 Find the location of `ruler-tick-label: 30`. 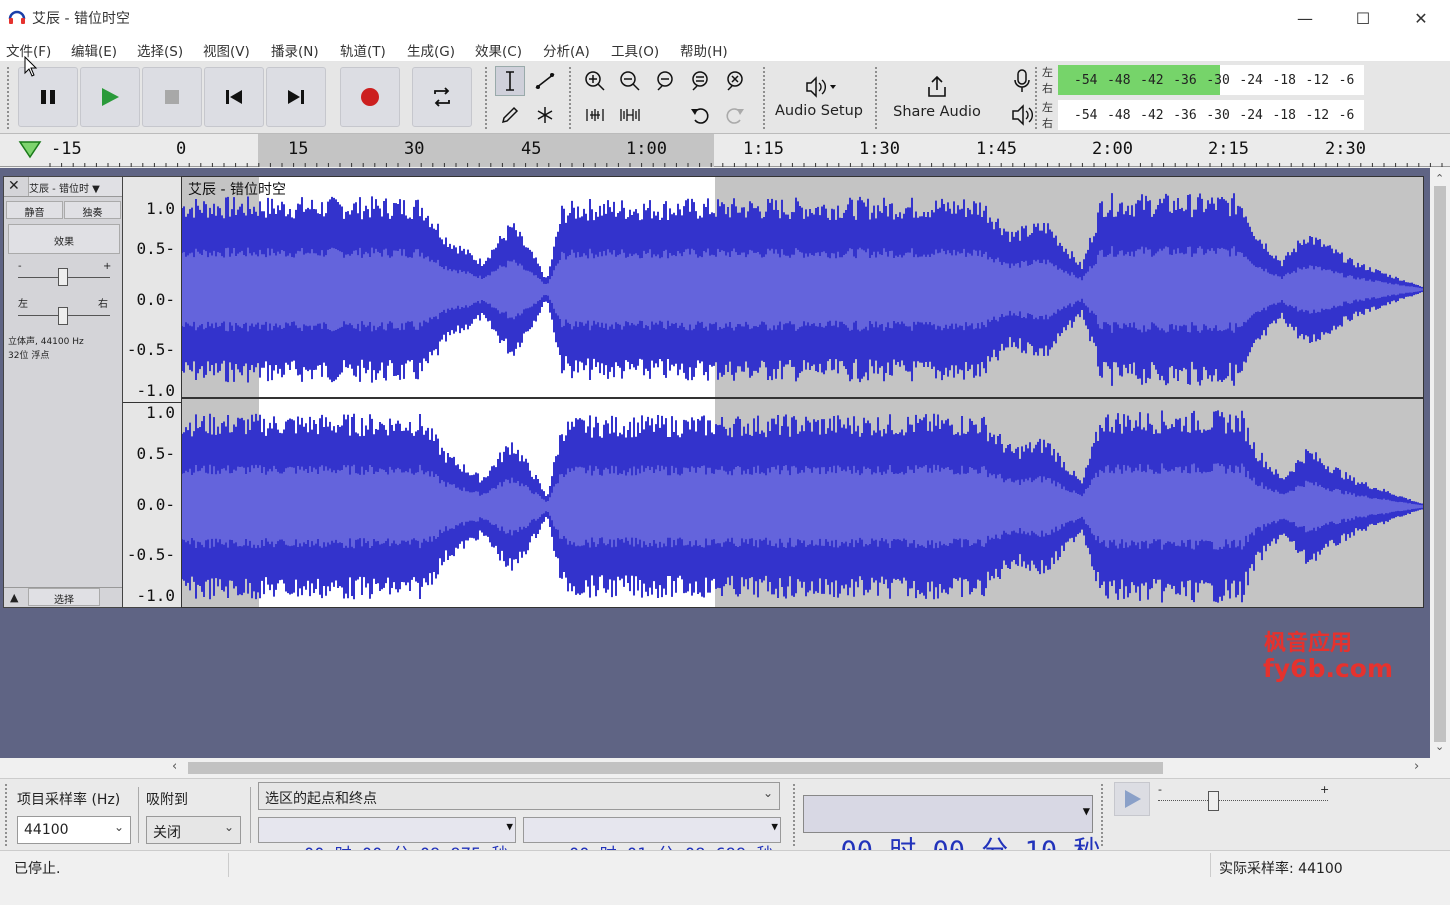

ruler-tick-label: 30 is located at coordinates (414, 149).